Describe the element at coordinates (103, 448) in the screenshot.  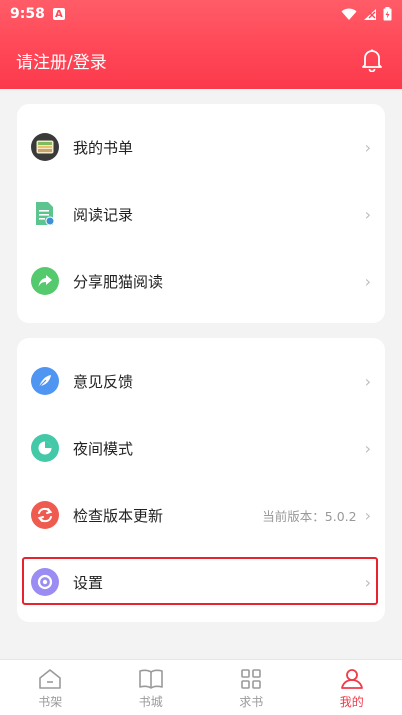
I see `menu-item-label: 夜间模式` at that location.